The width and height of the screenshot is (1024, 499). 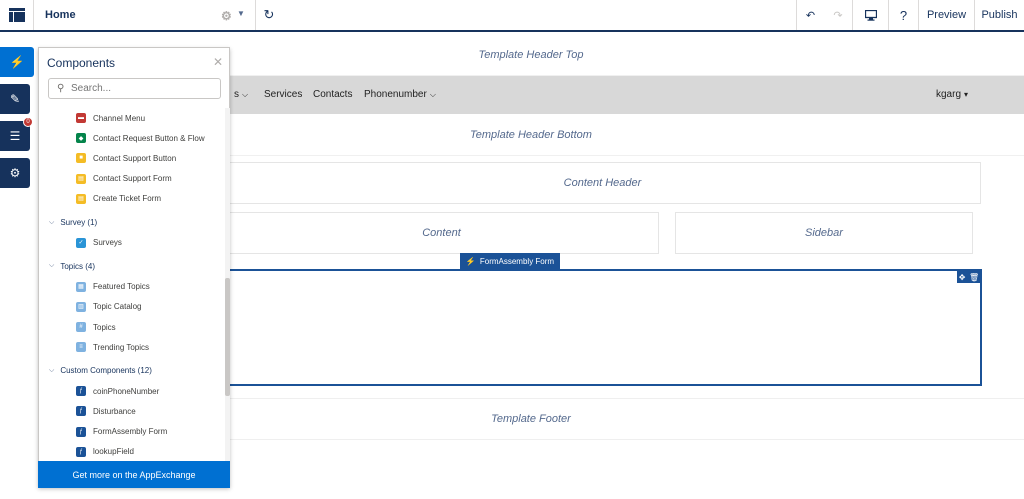 I want to click on move-icon: ✥, so click(x=962, y=277).